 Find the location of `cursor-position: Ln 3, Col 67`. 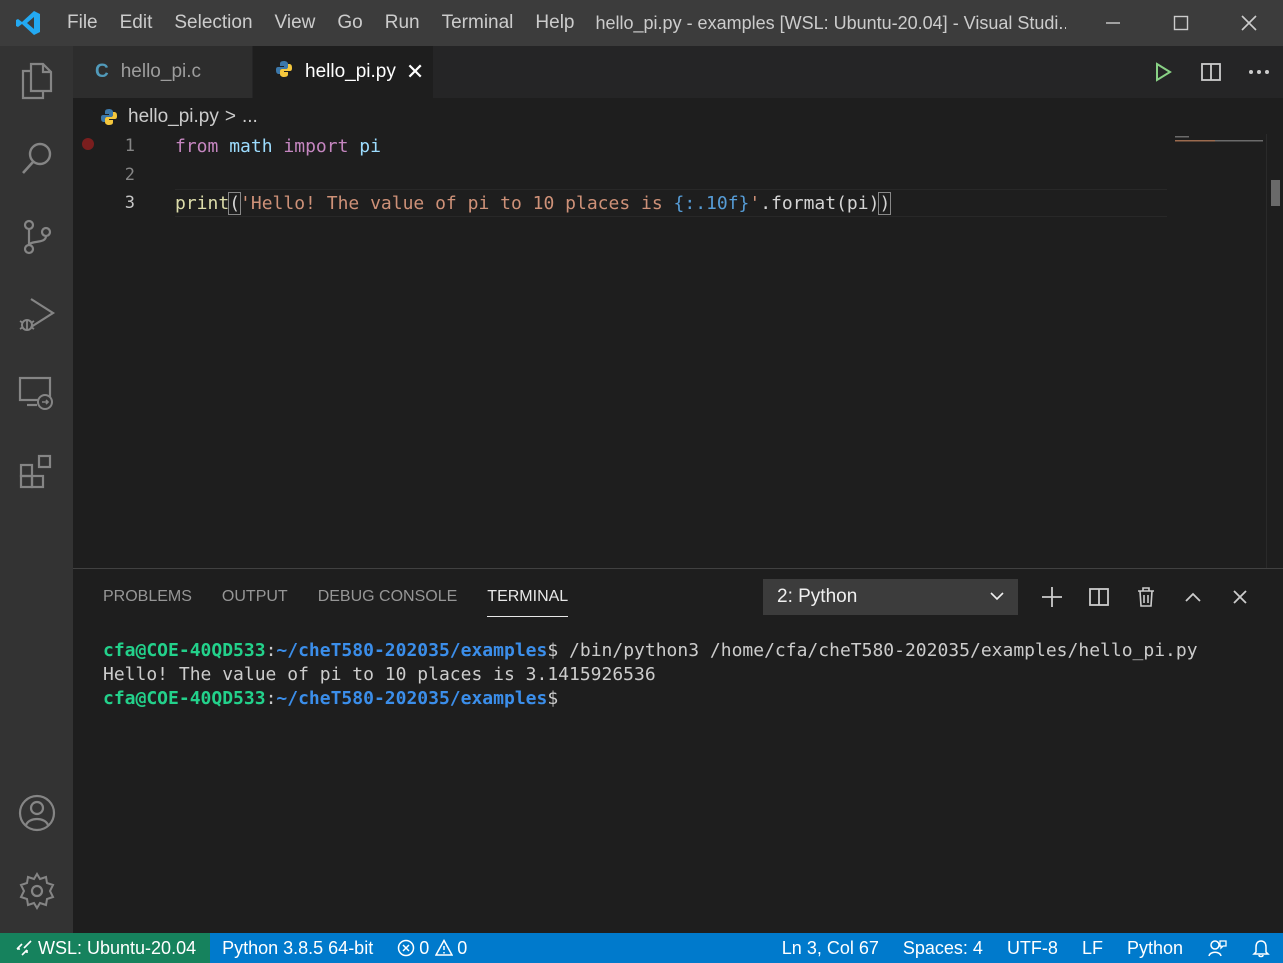

cursor-position: Ln 3, Col 67 is located at coordinates (830, 948).